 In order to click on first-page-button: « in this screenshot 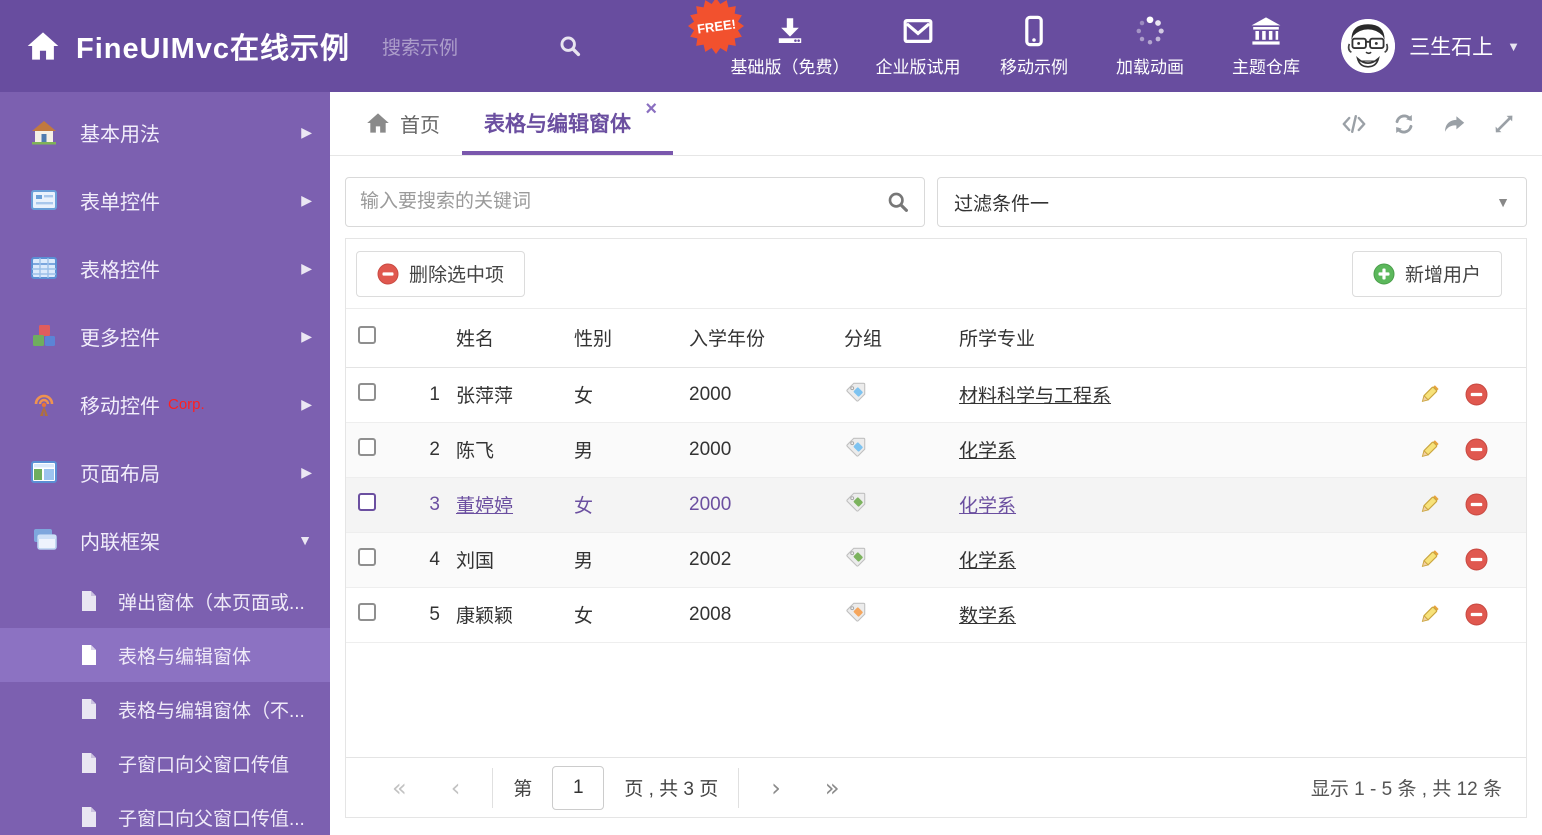, I will do `click(399, 788)`.